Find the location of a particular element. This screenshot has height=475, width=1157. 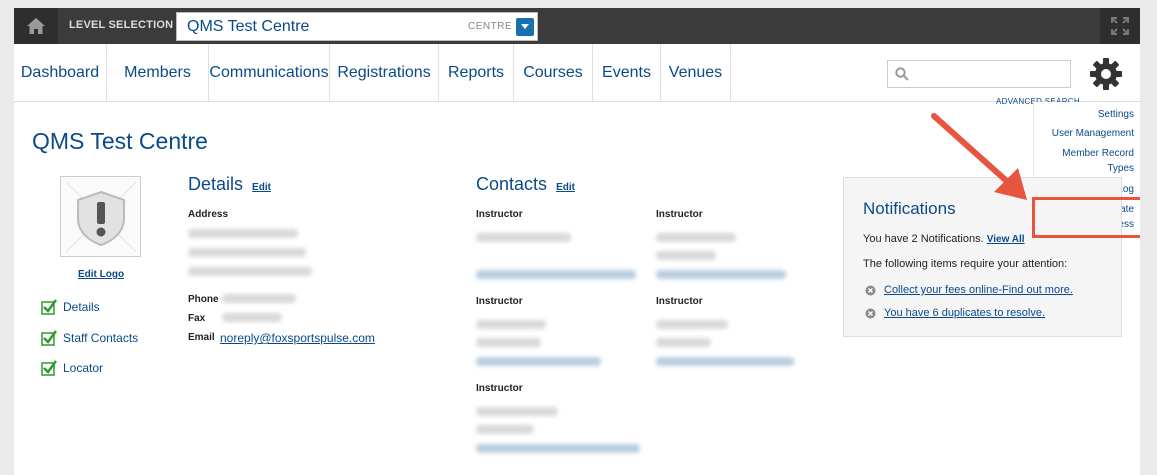

contacts-heading: Contacts Edit is located at coordinates (525, 184).